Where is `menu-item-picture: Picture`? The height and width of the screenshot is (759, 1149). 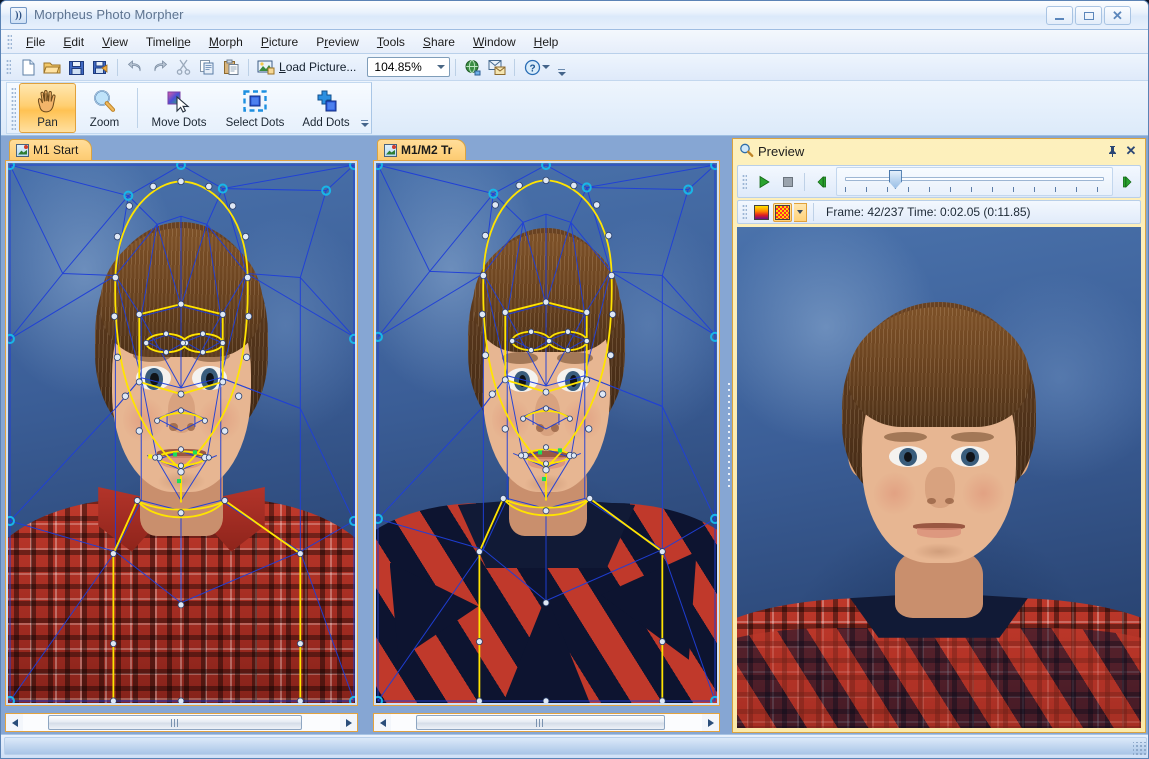
menu-item-picture: Picture is located at coordinates (279, 42).